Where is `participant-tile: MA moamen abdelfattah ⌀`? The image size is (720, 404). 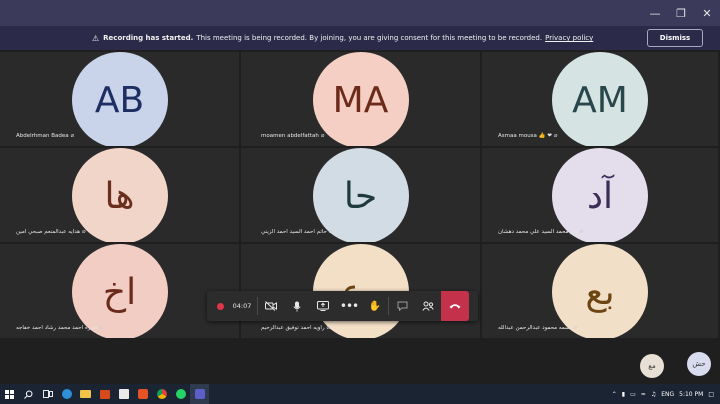
participant-tile: MA moamen abdelfattah ⌀ is located at coordinates (361, 100).